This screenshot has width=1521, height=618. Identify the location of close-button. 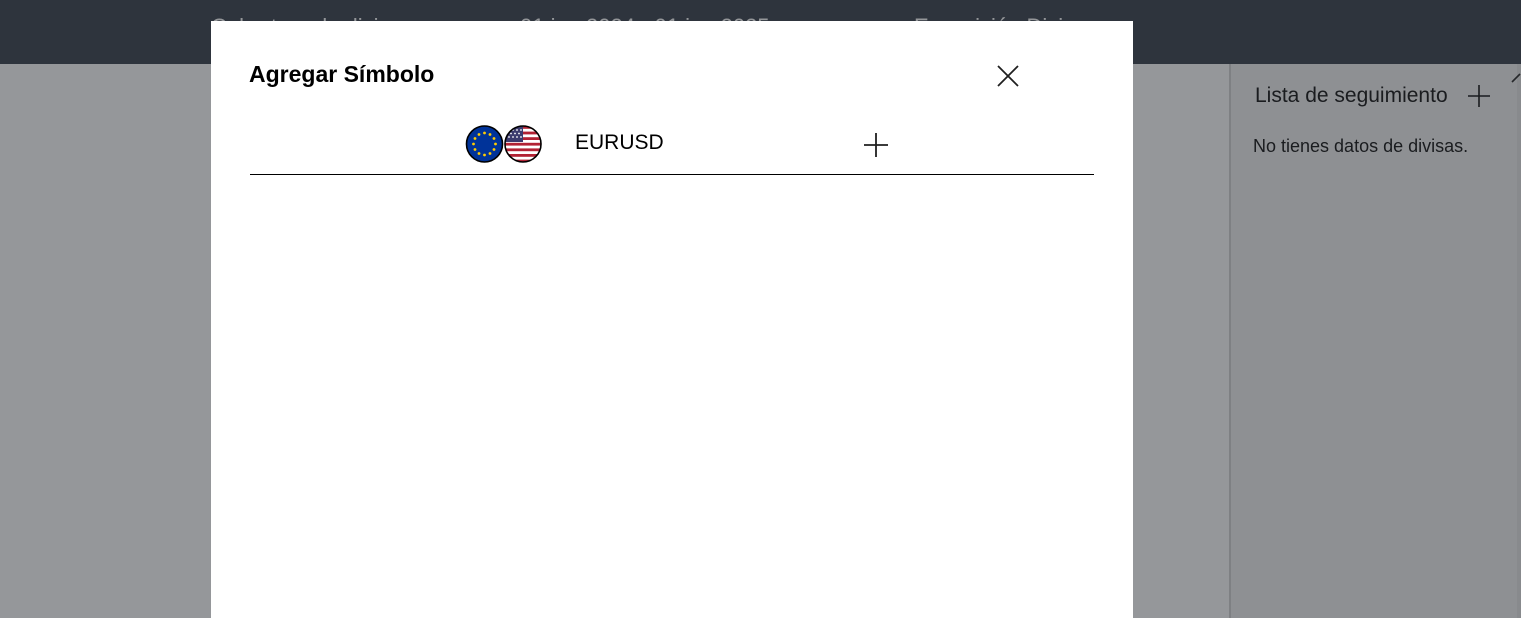
(1008, 76).